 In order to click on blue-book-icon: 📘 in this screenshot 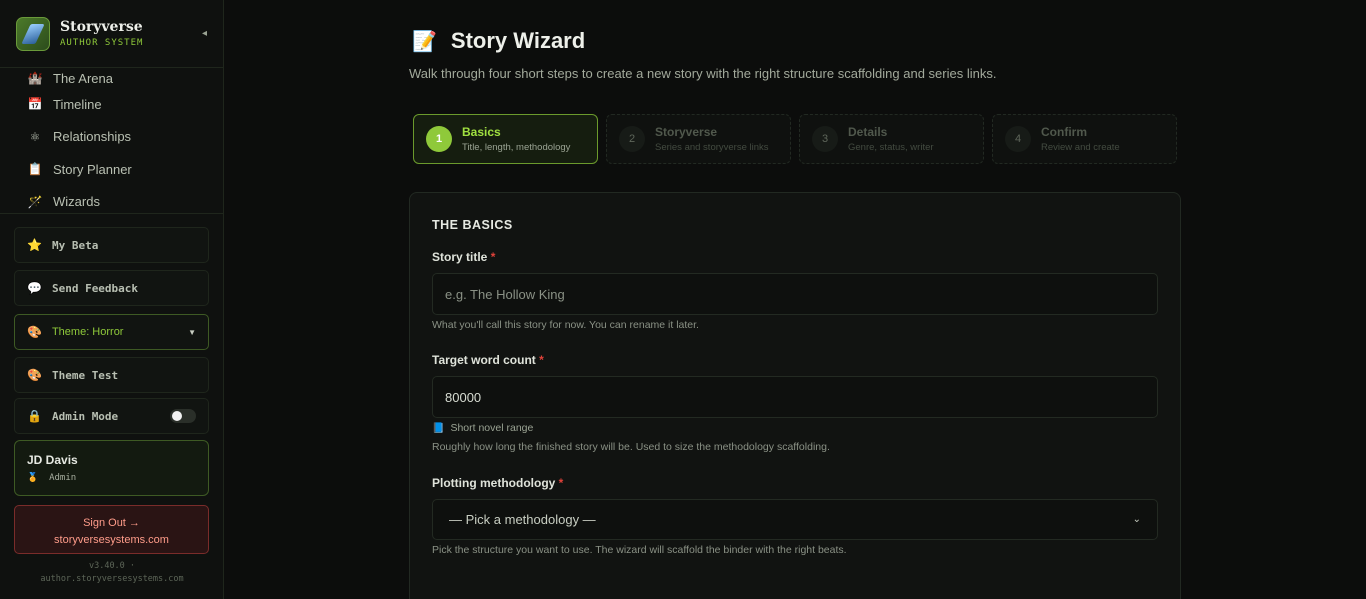, I will do `click(438, 428)`.